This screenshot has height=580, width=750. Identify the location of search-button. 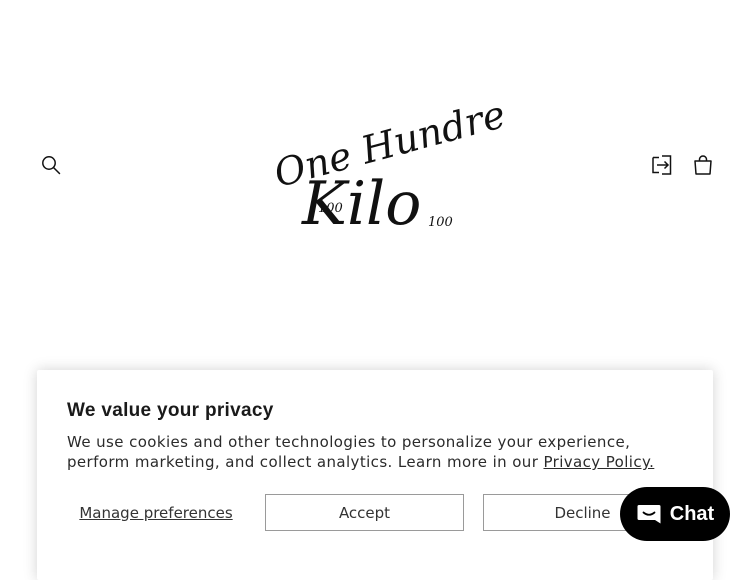
(51, 165).